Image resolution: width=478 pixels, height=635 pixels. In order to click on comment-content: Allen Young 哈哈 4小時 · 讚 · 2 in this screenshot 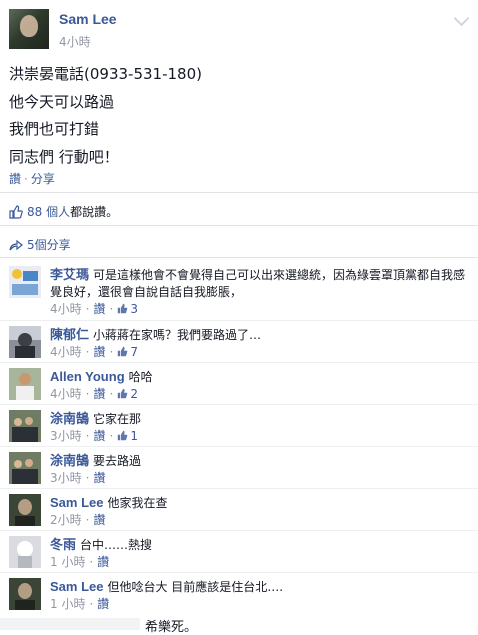, I will do `click(259, 385)`.